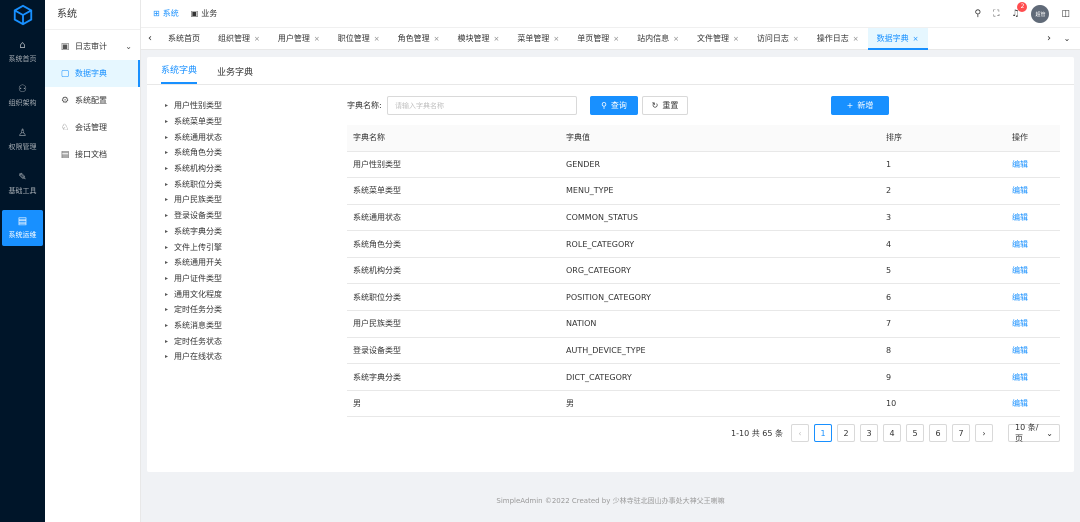 The width and height of the screenshot is (1080, 522). What do you see at coordinates (22, 96) in the screenshot?
I see `rail-item-1: ⚇ 组织架构` at bounding box center [22, 96].